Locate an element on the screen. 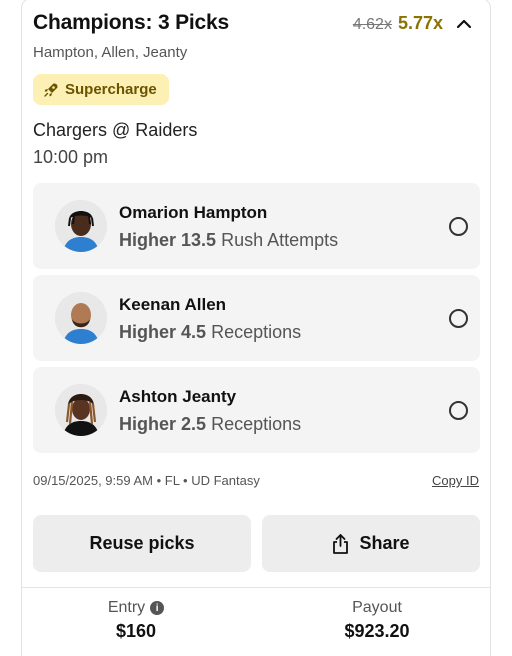 The width and height of the screenshot is (512, 656). rocket-icon is located at coordinates (51, 90).